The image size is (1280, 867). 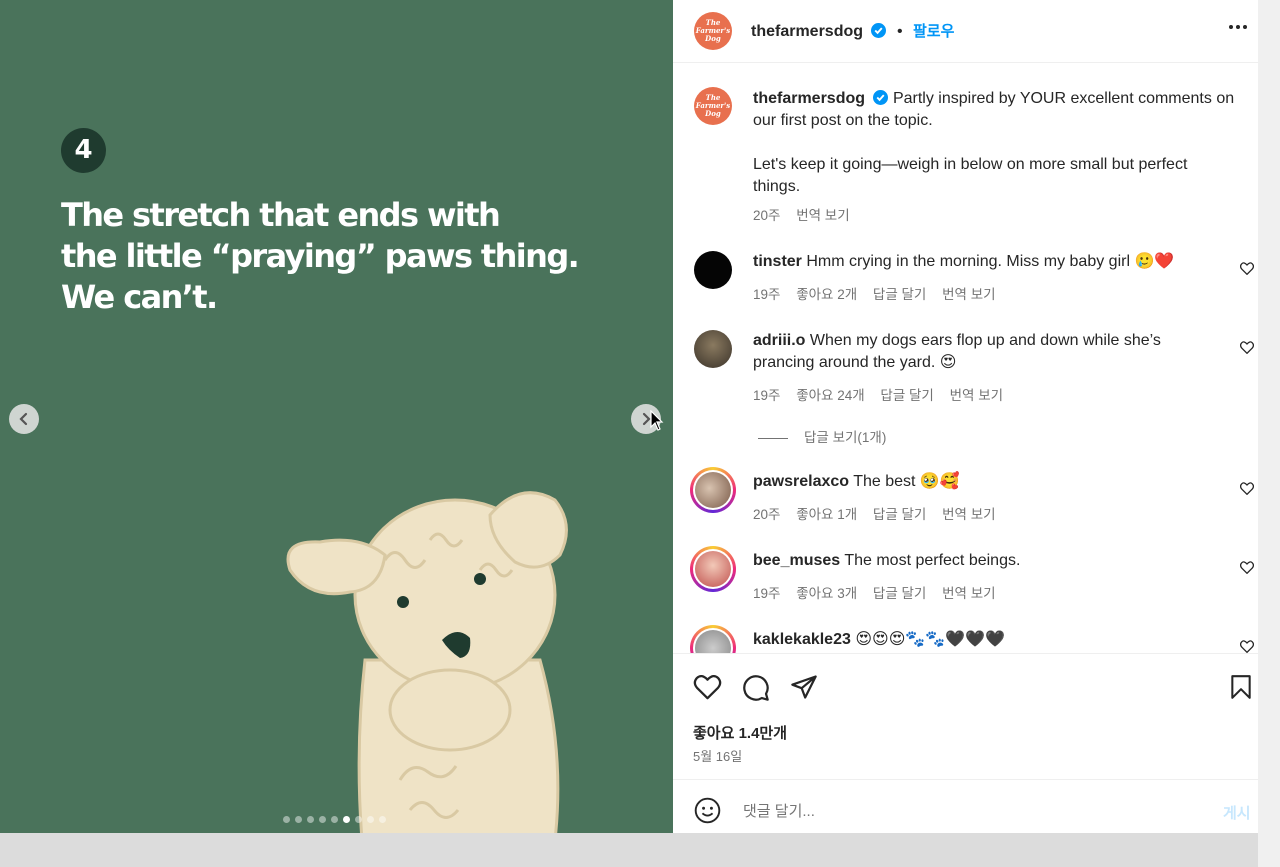 I want to click on caption-age: 20주, so click(x=767, y=215).